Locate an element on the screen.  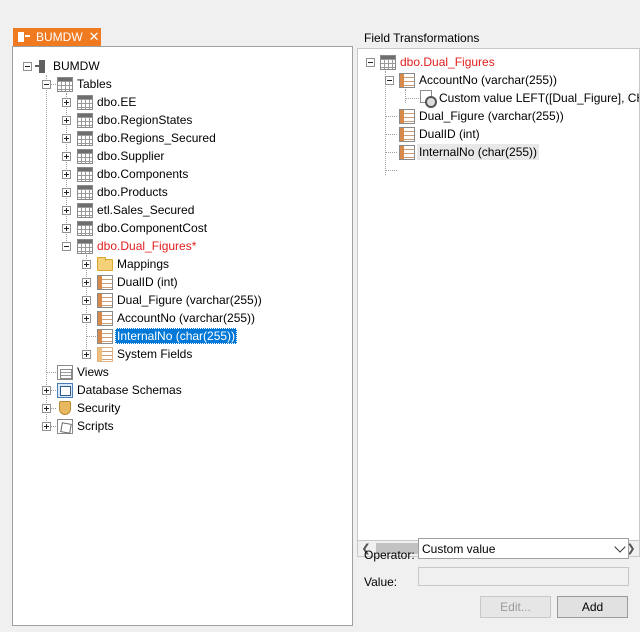
tree-root-bumdw: BUMDW is located at coordinates (68, 66).